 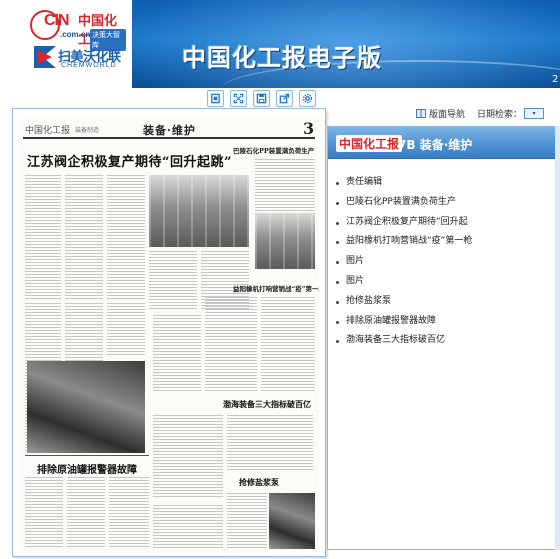 What do you see at coordinates (75, 34) in the screenshot?
I see `cin-logo-domain: .com.cn` at bounding box center [75, 34].